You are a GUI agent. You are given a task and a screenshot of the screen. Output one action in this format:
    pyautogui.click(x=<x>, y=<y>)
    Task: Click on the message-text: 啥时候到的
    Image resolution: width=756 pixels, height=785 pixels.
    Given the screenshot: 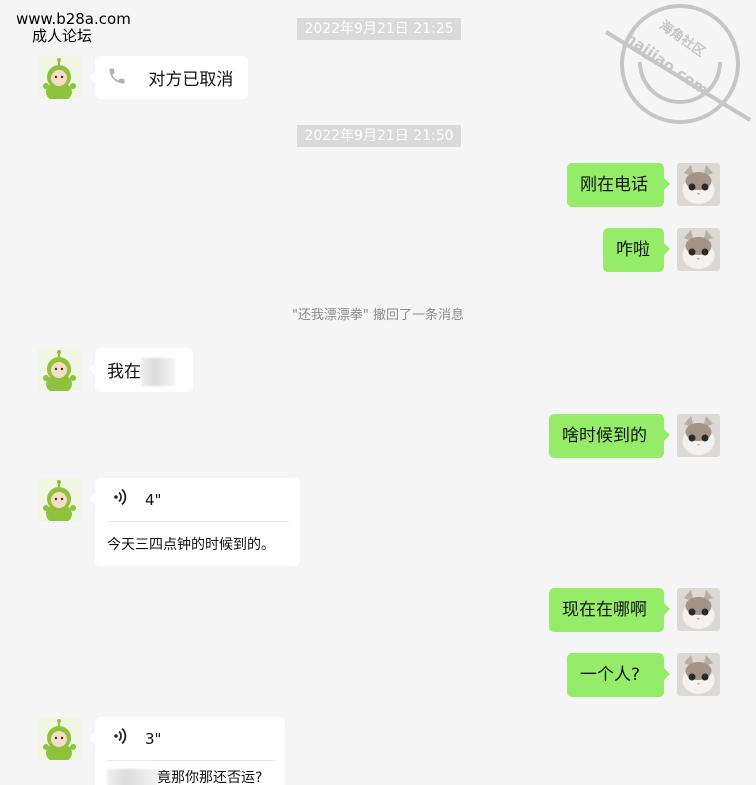 What is the action you would take?
    pyautogui.click(x=604, y=436)
    